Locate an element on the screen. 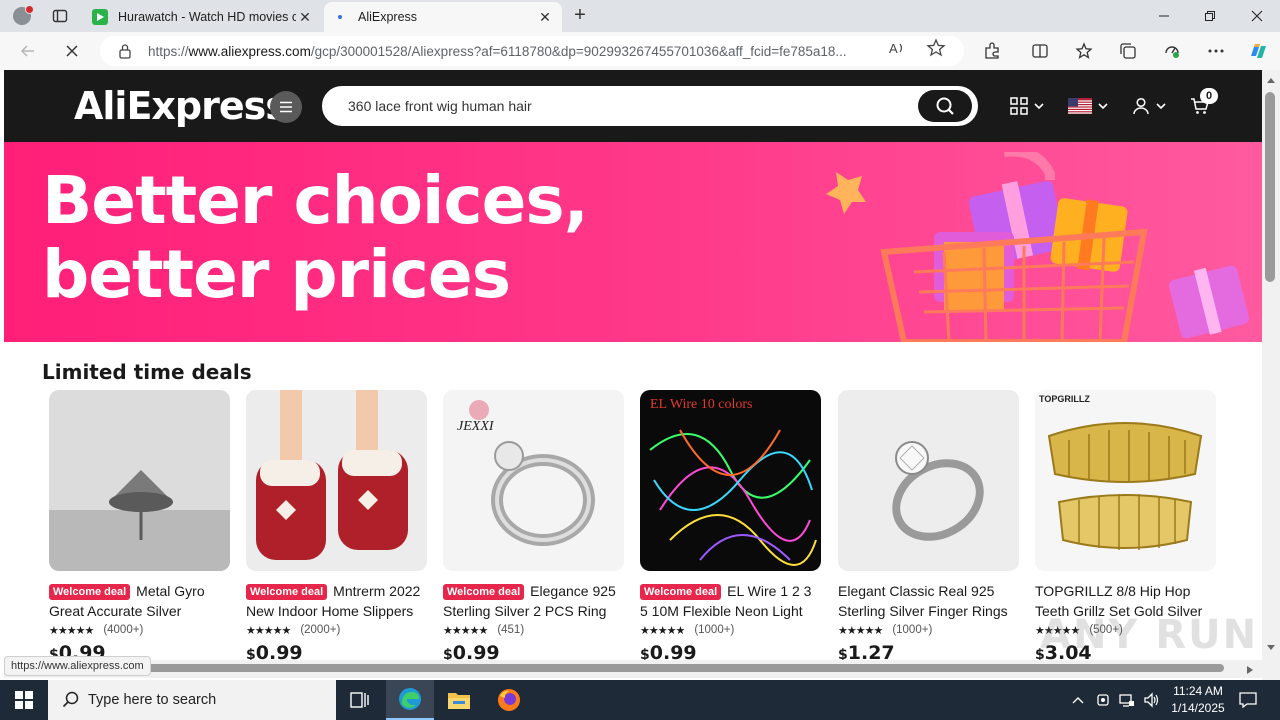 The width and height of the screenshot is (1280, 720). file-explorer-icon is located at coordinates (459, 700).